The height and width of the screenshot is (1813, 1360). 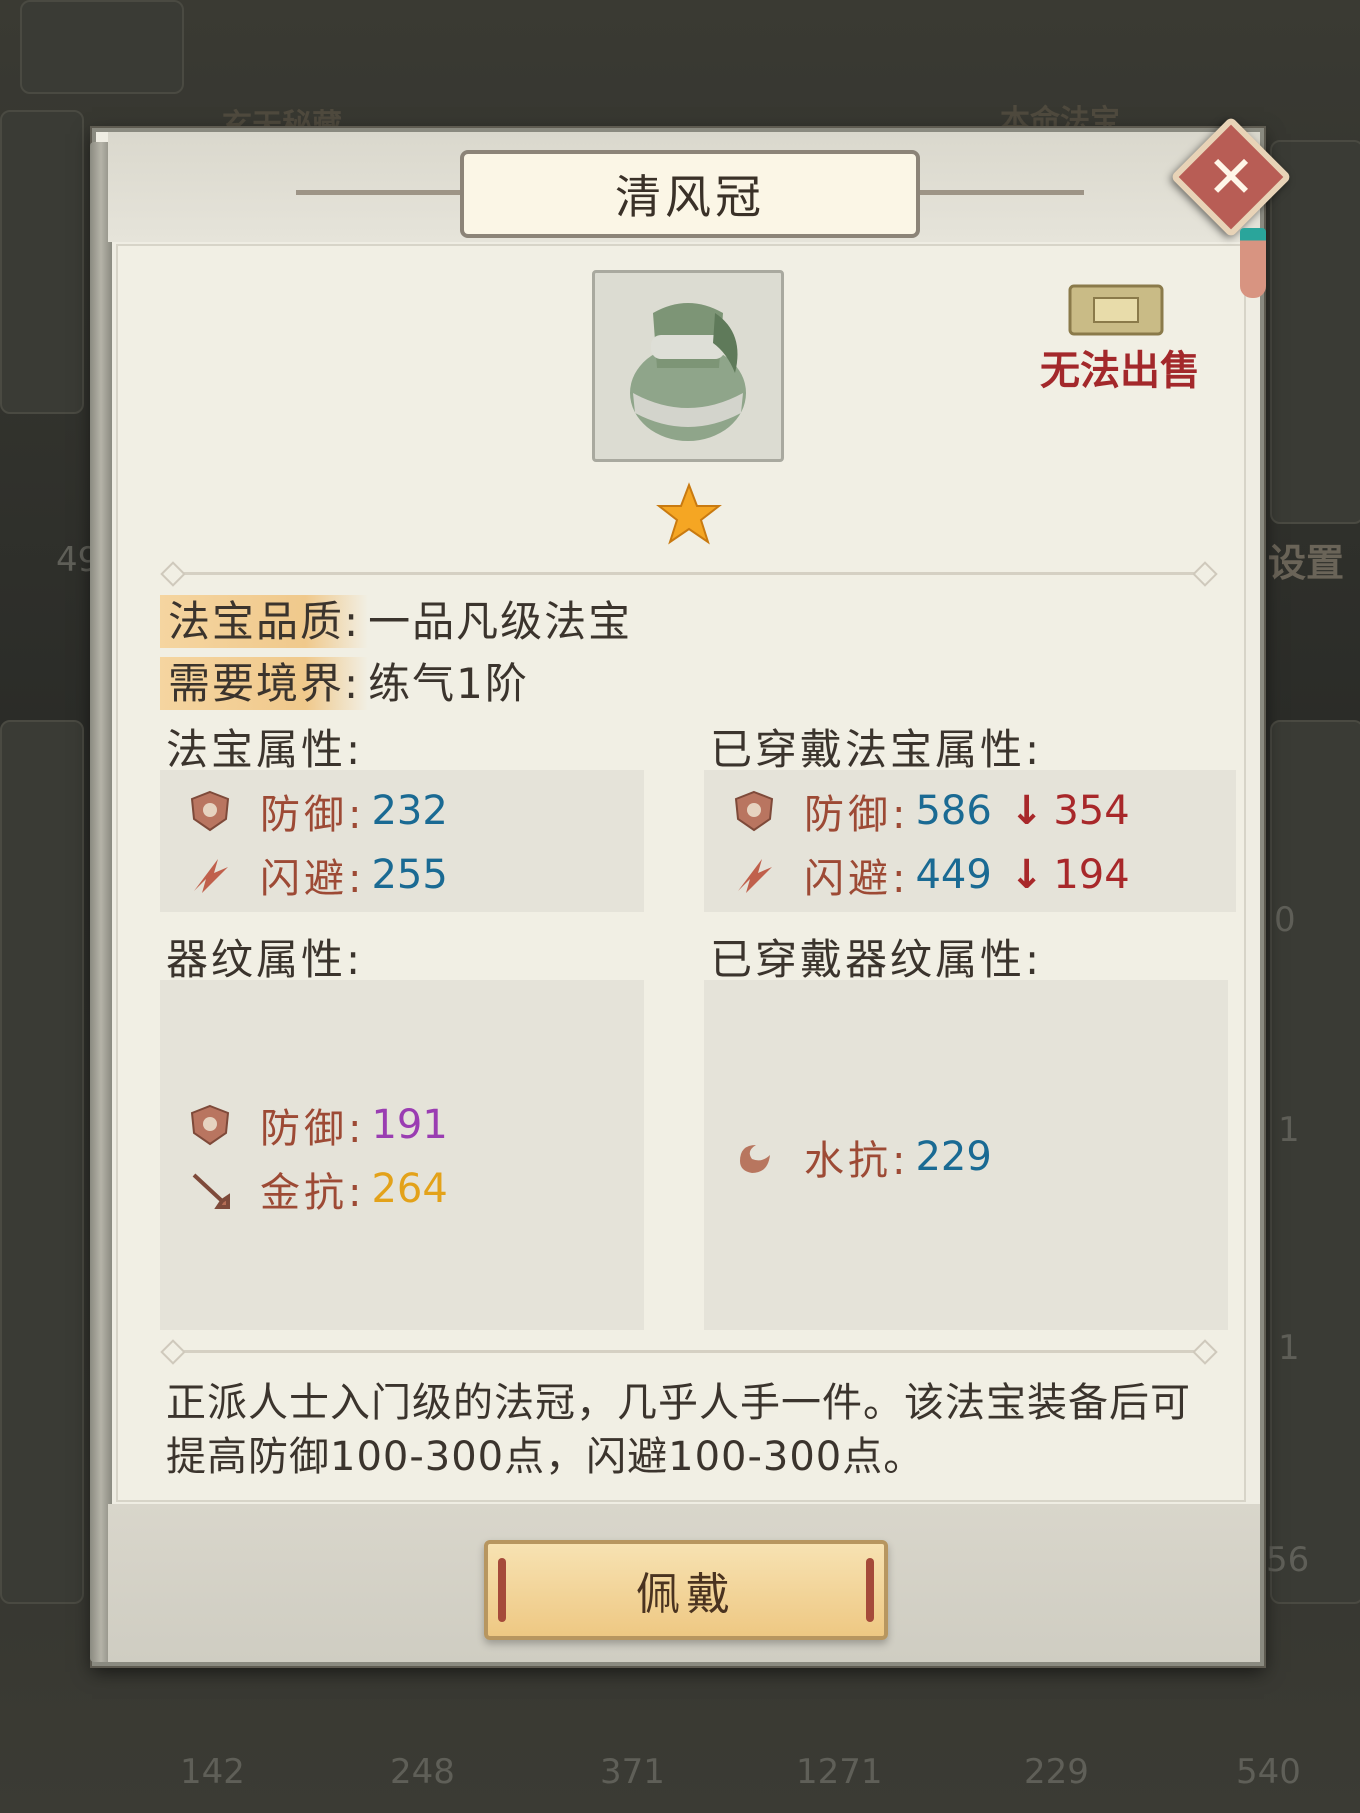 What do you see at coordinates (1288, 1560) in the screenshot?
I see `bg-number: 56` at bounding box center [1288, 1560].